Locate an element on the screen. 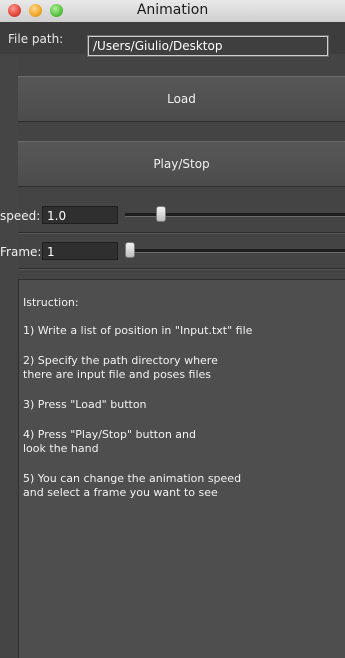  instruction-step-2-line-1: 2) Specify the path directory where is located at coordinates (120, 360).